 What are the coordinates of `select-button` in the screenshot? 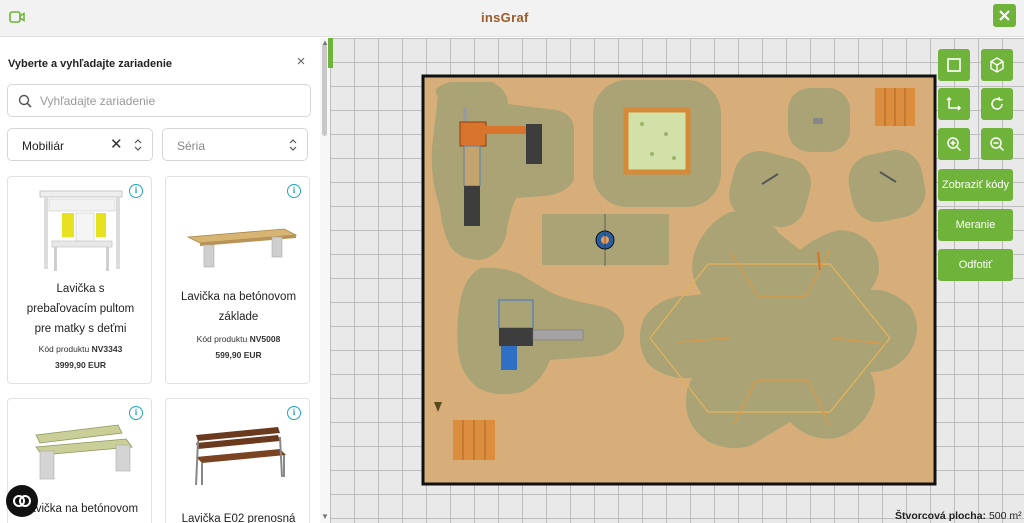 It's located at (954, 65).